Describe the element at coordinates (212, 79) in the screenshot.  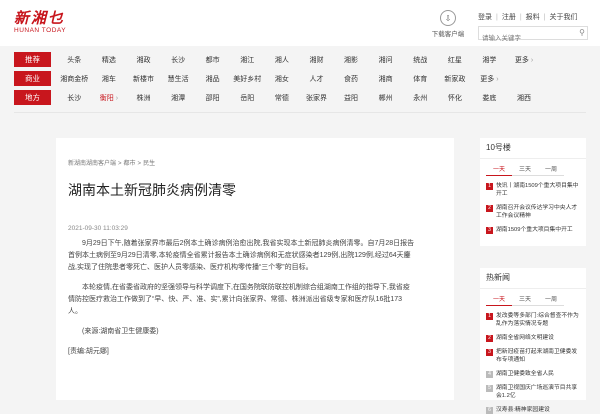
I see `nav-item: 湘品` at that location.